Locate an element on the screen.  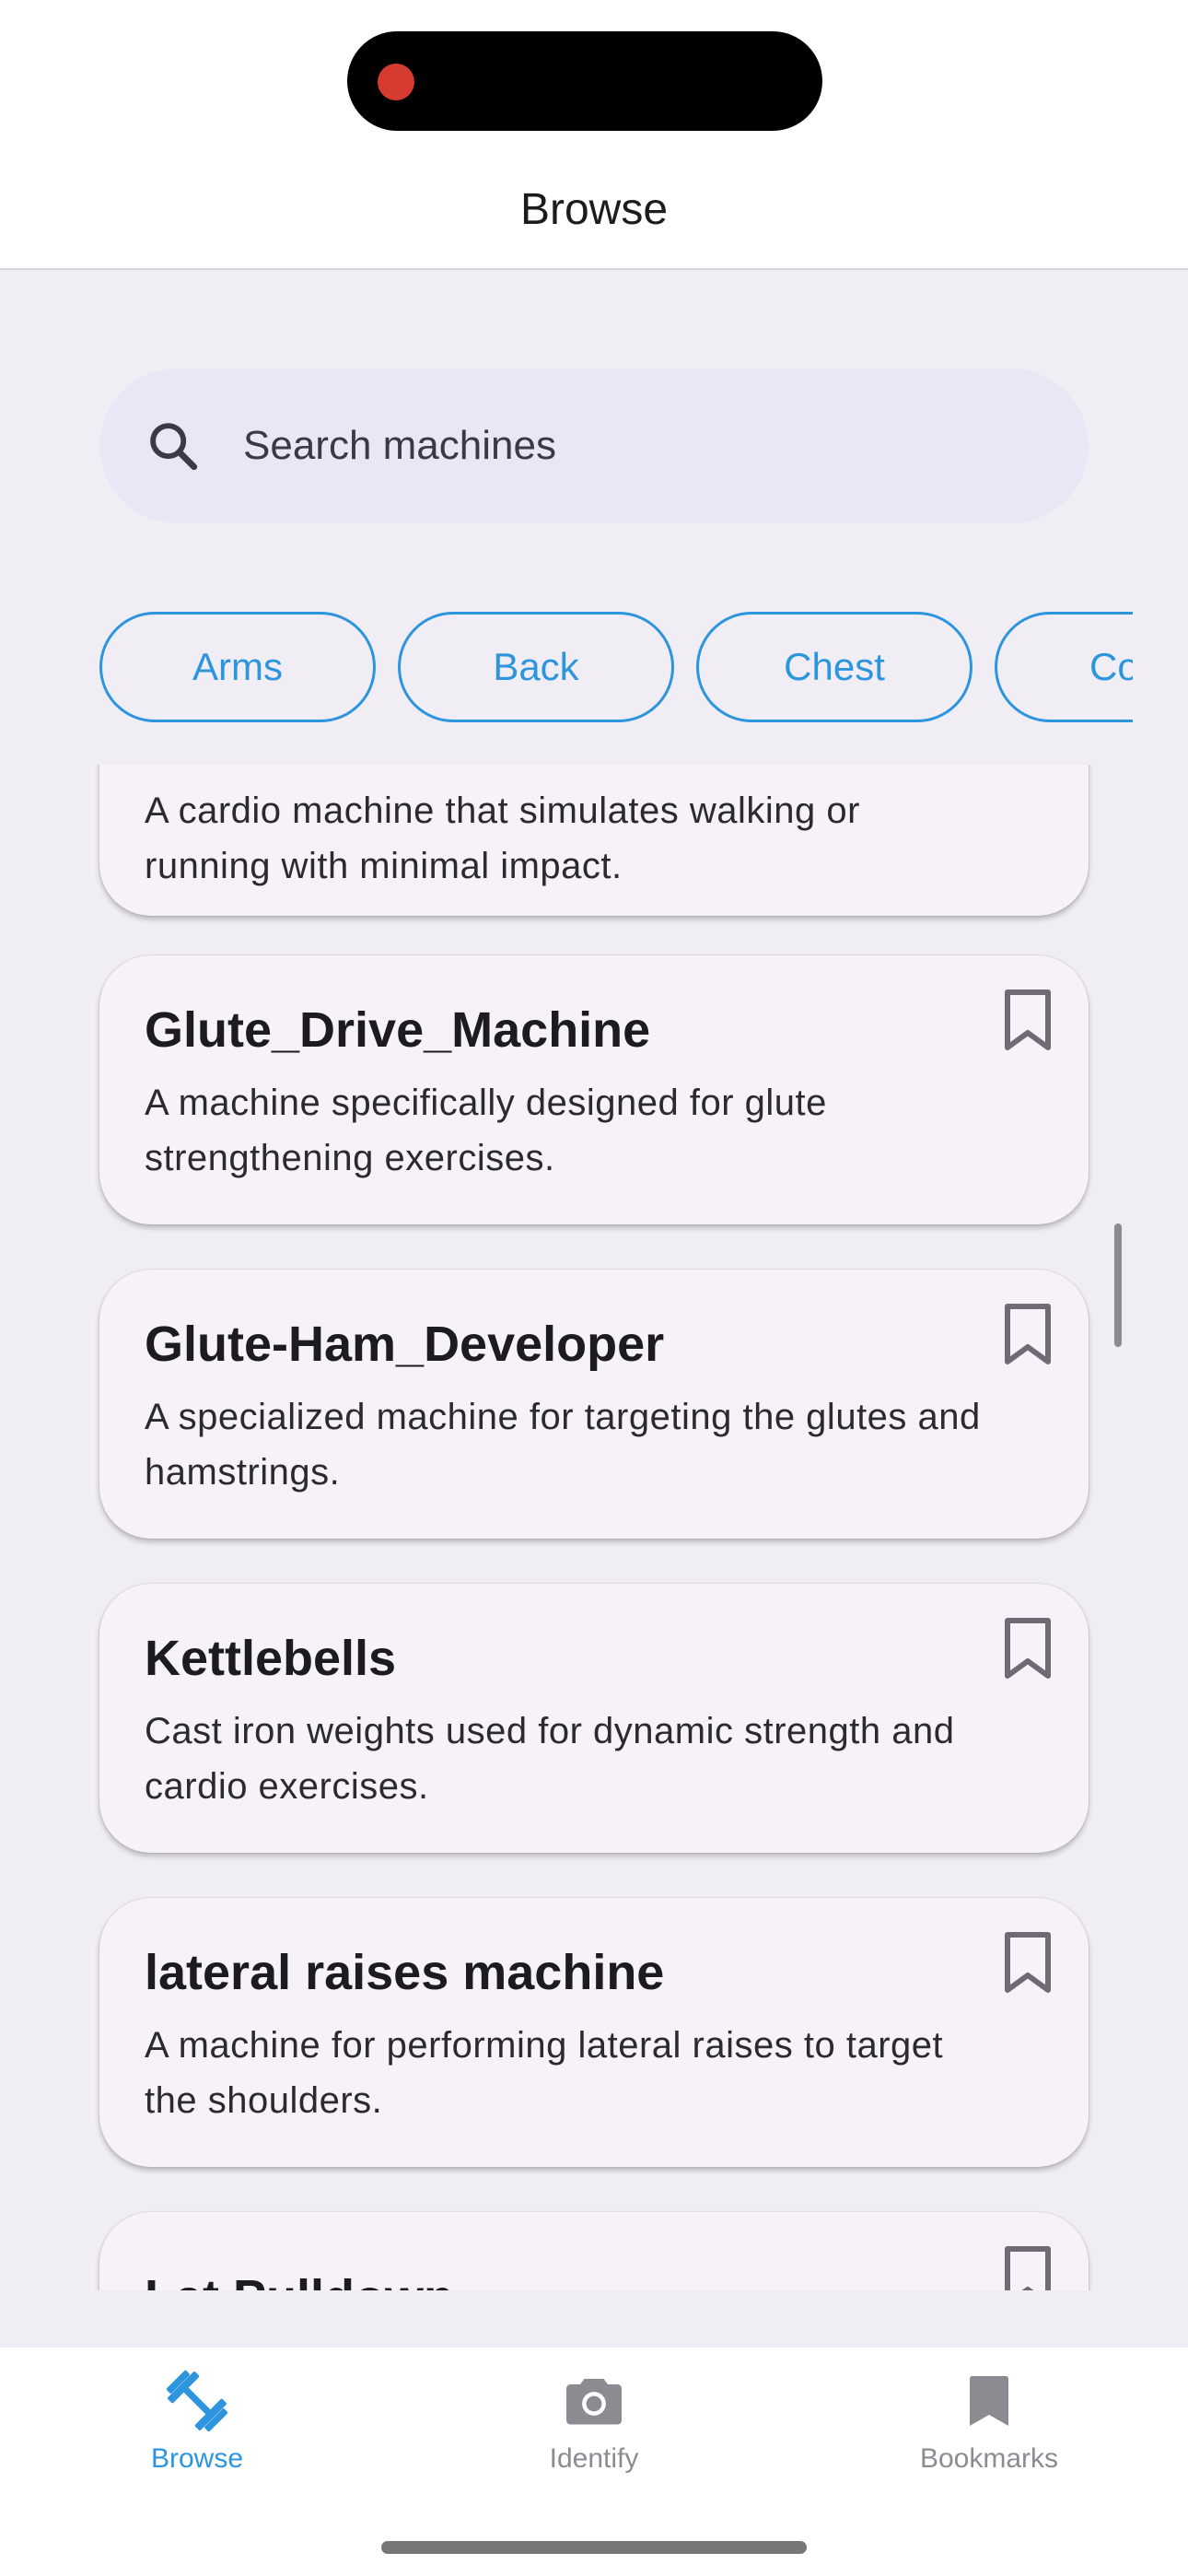
chip-arms: Arms is located at coordinates (237, 667).